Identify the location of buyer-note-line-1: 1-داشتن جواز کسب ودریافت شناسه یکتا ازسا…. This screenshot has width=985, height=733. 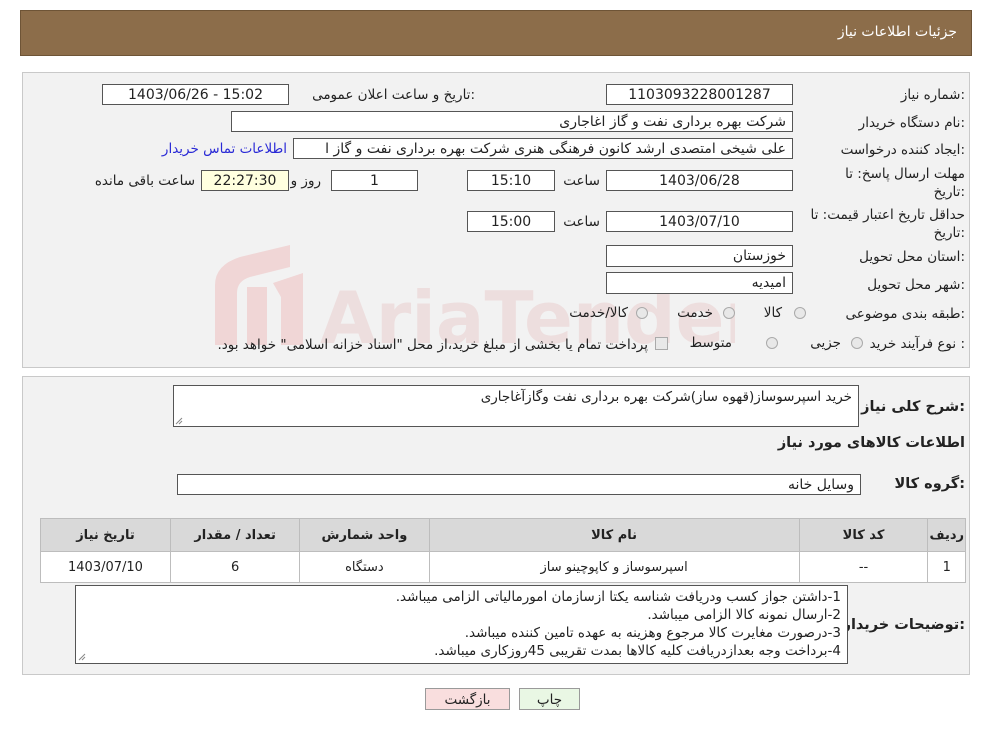
(618, 597).